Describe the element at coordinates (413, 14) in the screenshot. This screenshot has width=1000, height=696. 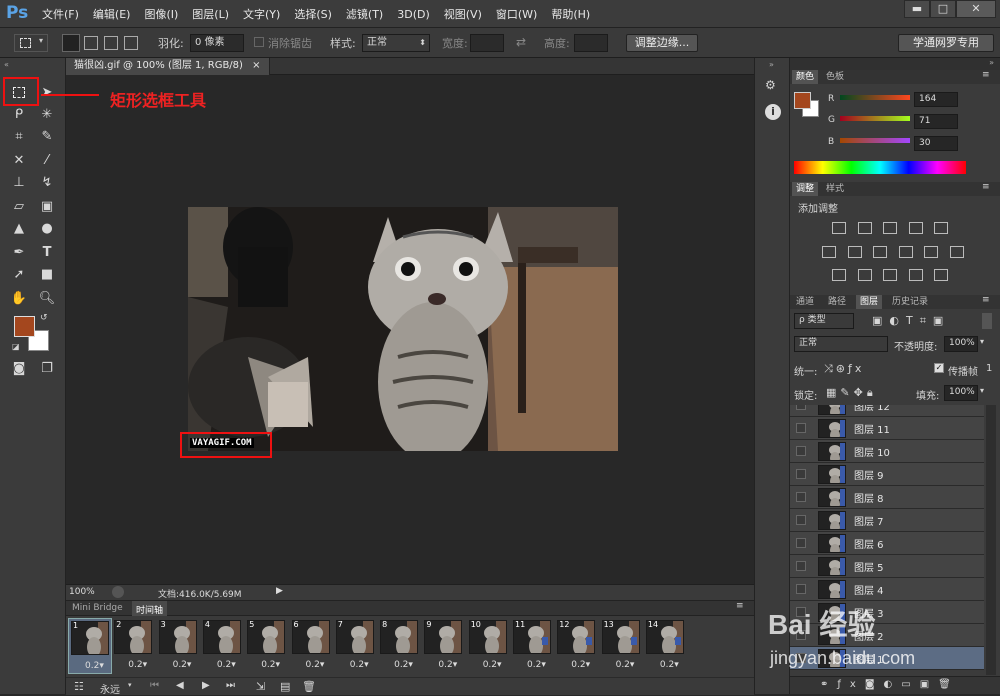
I see `menu-3d: 3D(D)` at that location.